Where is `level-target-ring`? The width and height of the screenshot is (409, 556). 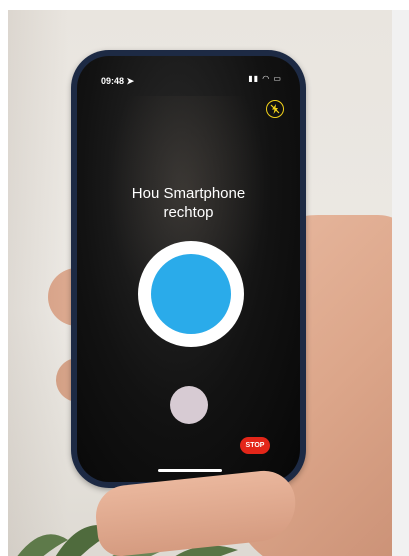
level-target-ring is located at coordinates (191, 294).